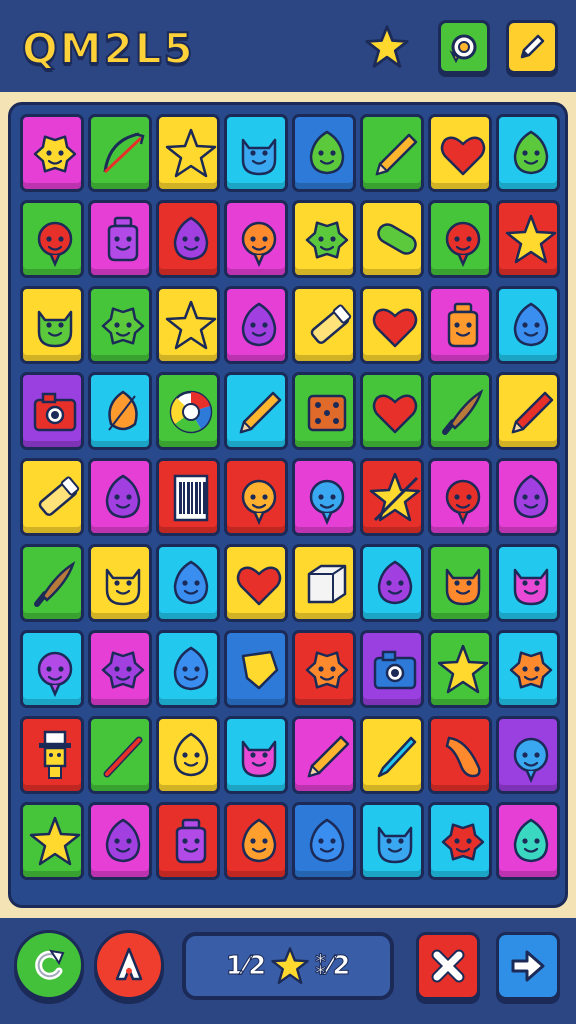  Describe the element at coordinates (460, 755) in the screenshot. I see `tile-orange-tube` at that location.